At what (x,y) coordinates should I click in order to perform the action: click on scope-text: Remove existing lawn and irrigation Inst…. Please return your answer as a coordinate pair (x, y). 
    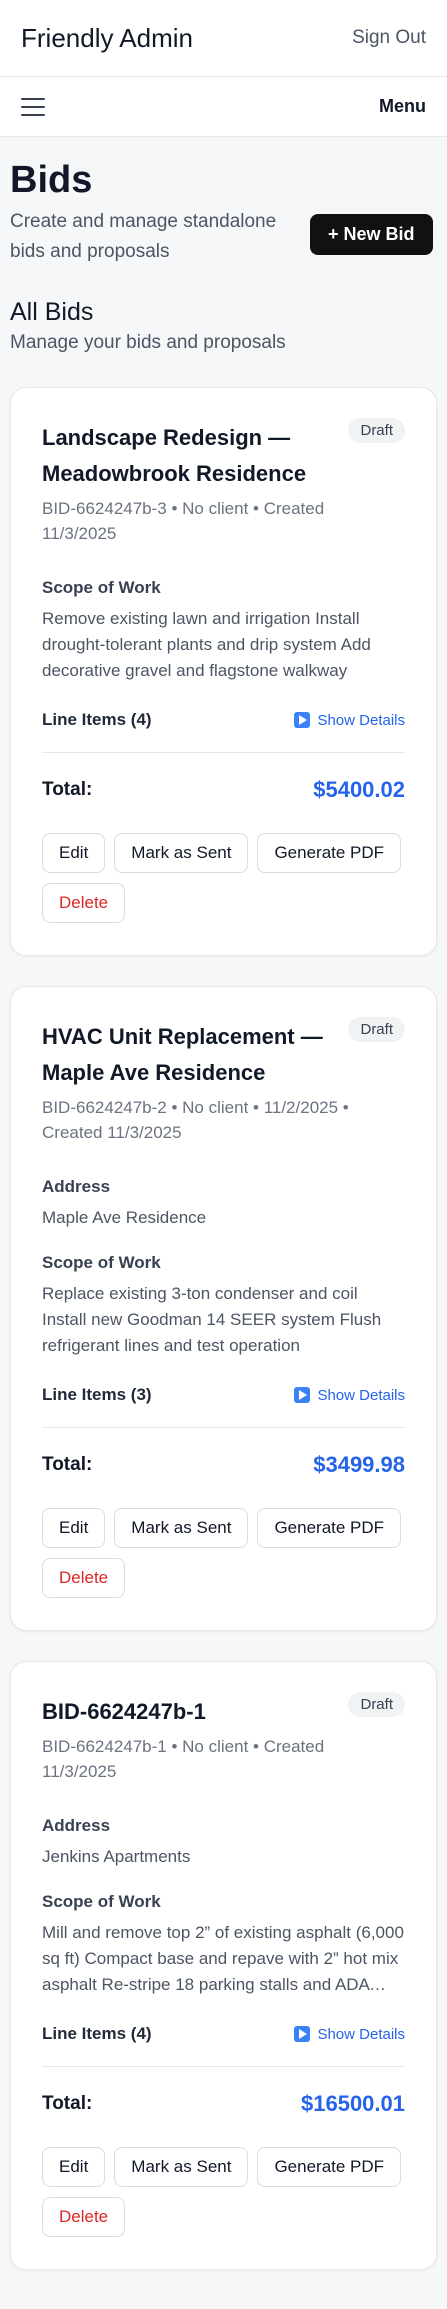
    Looking at the image, I should click on (206, 644).